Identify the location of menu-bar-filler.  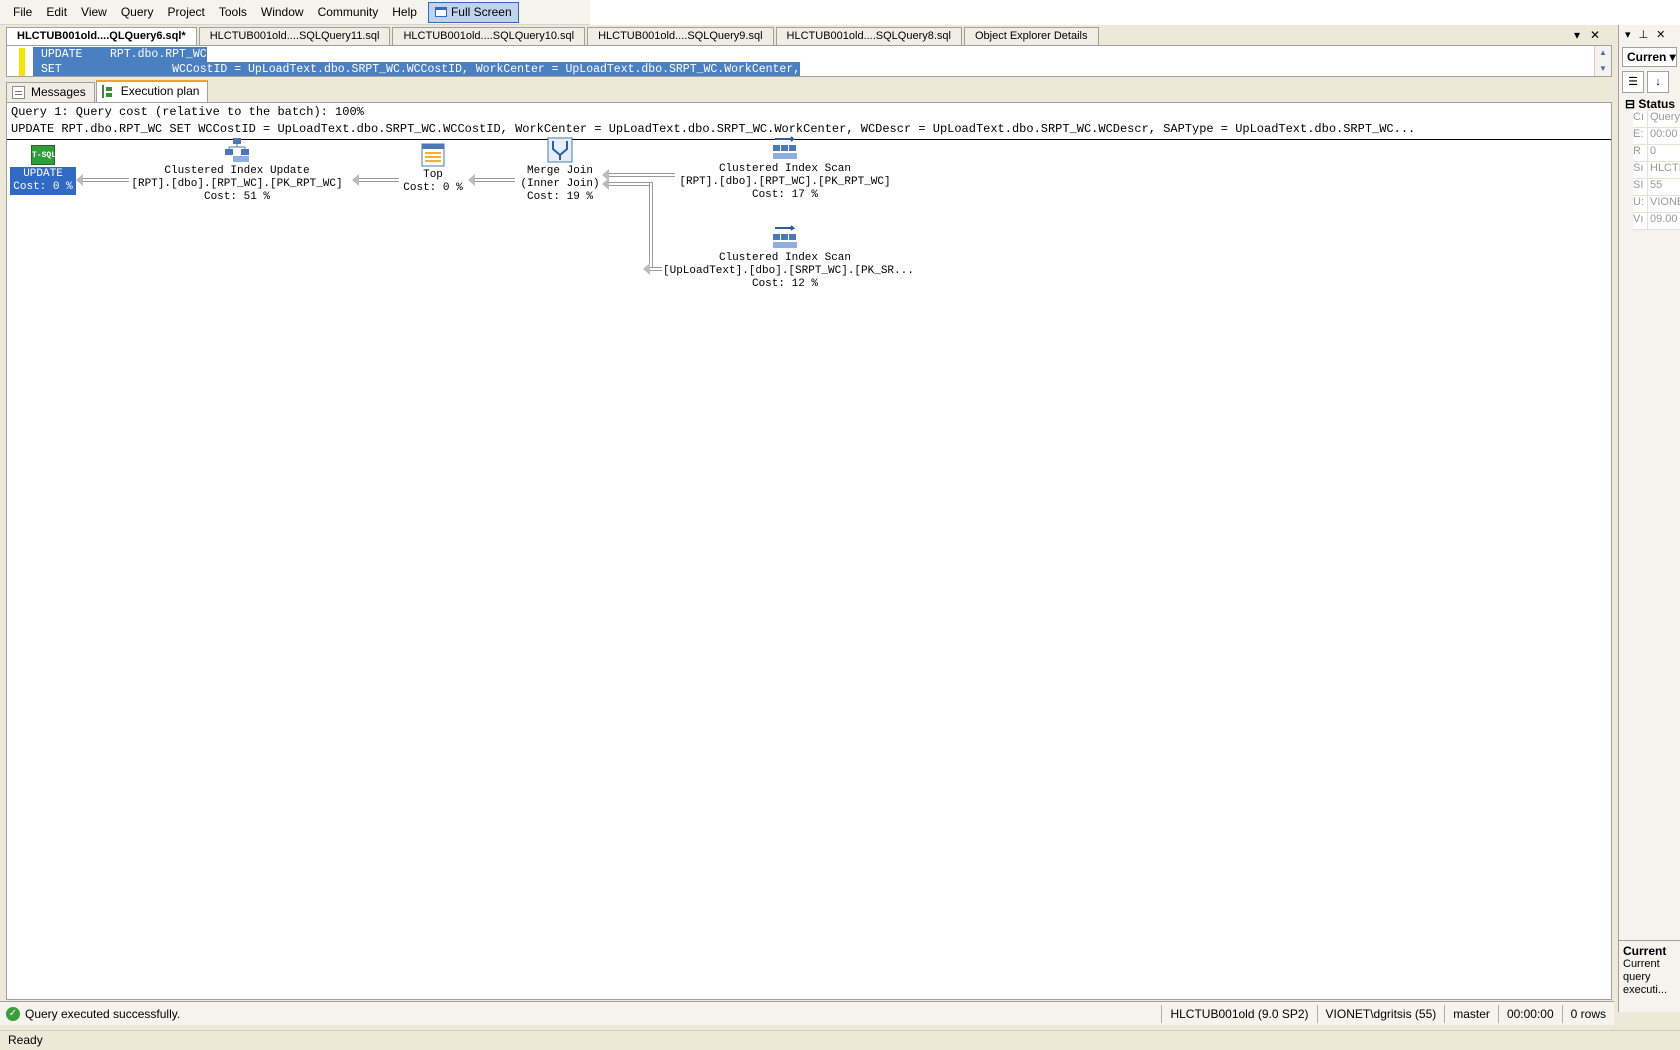
(1135, 12).